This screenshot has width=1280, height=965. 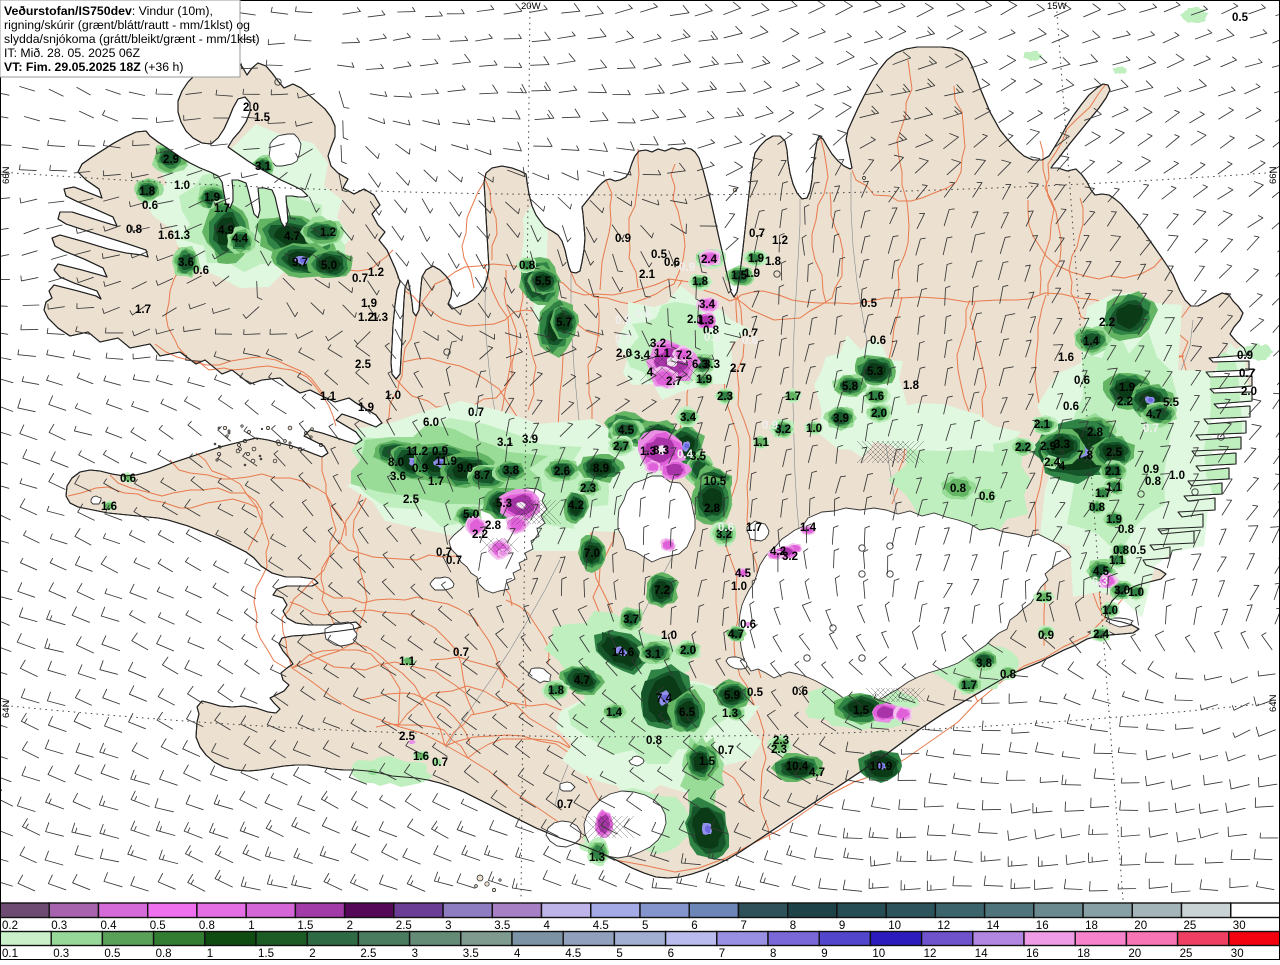 I want to click on svg-text: 30, so click(x=1237, y=954).